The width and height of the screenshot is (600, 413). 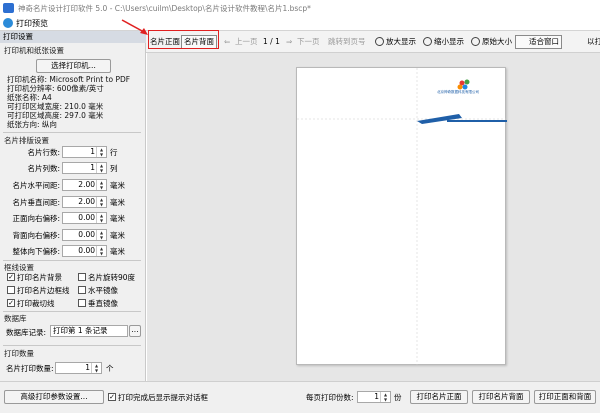 What do you see at coordinates (163, 397) in the screenshot?
I see `show-dialog-label: 打印完成后显示提示对话框` at bounding box center [163, 397].